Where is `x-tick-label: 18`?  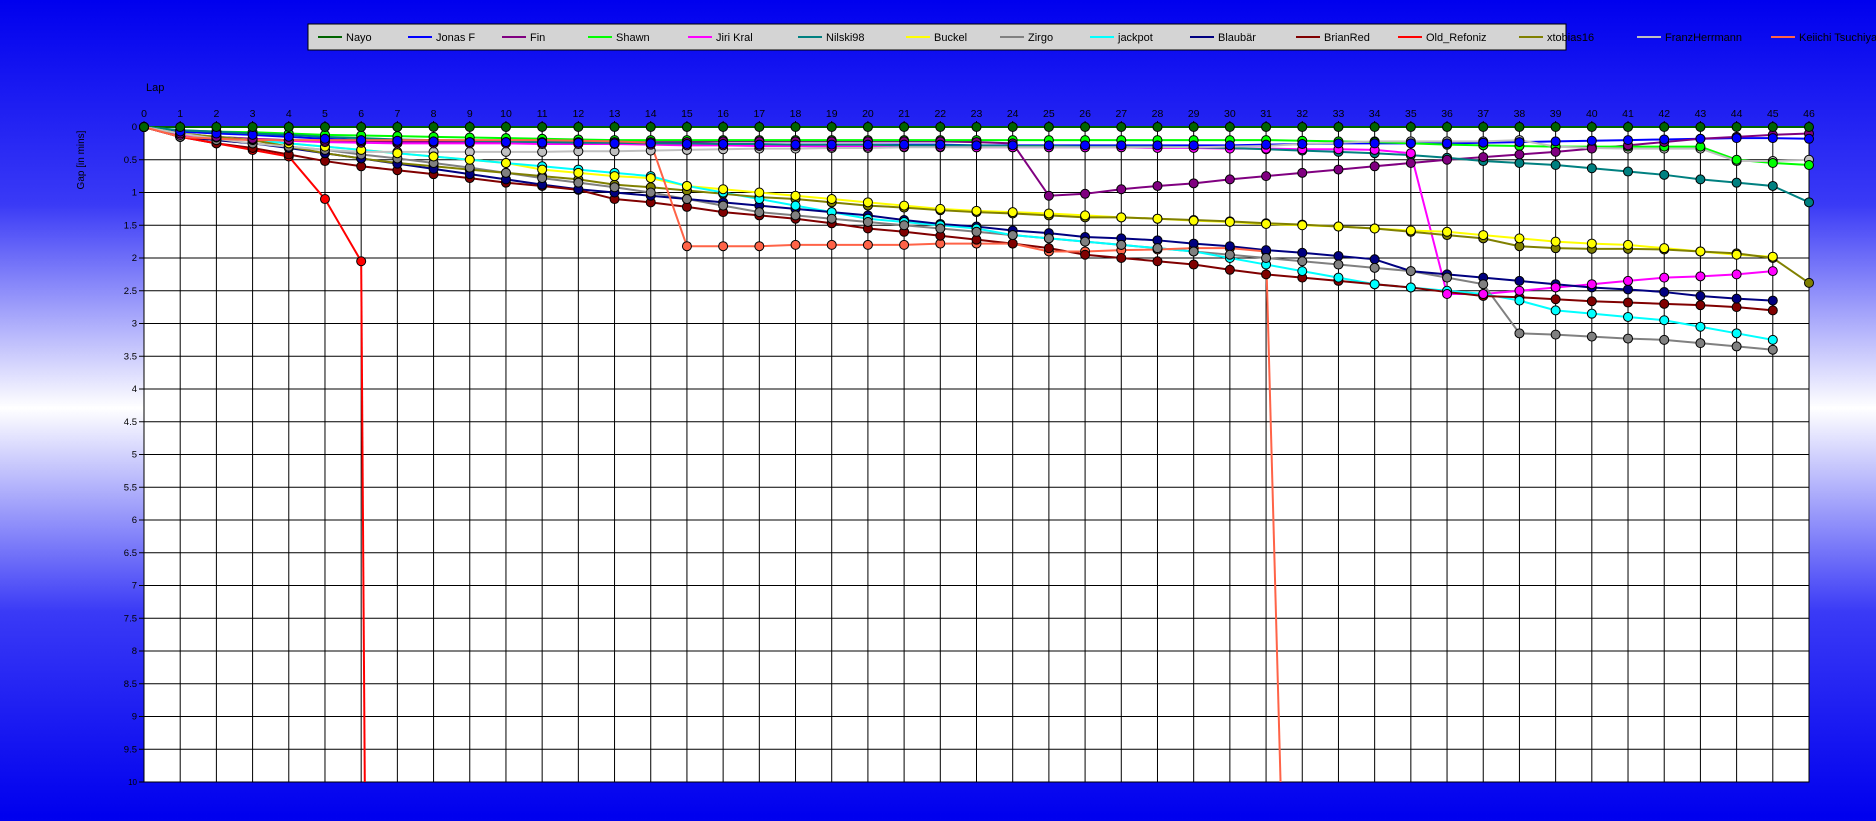
x-tick-label: 18 is located at coordinates (796, 114).